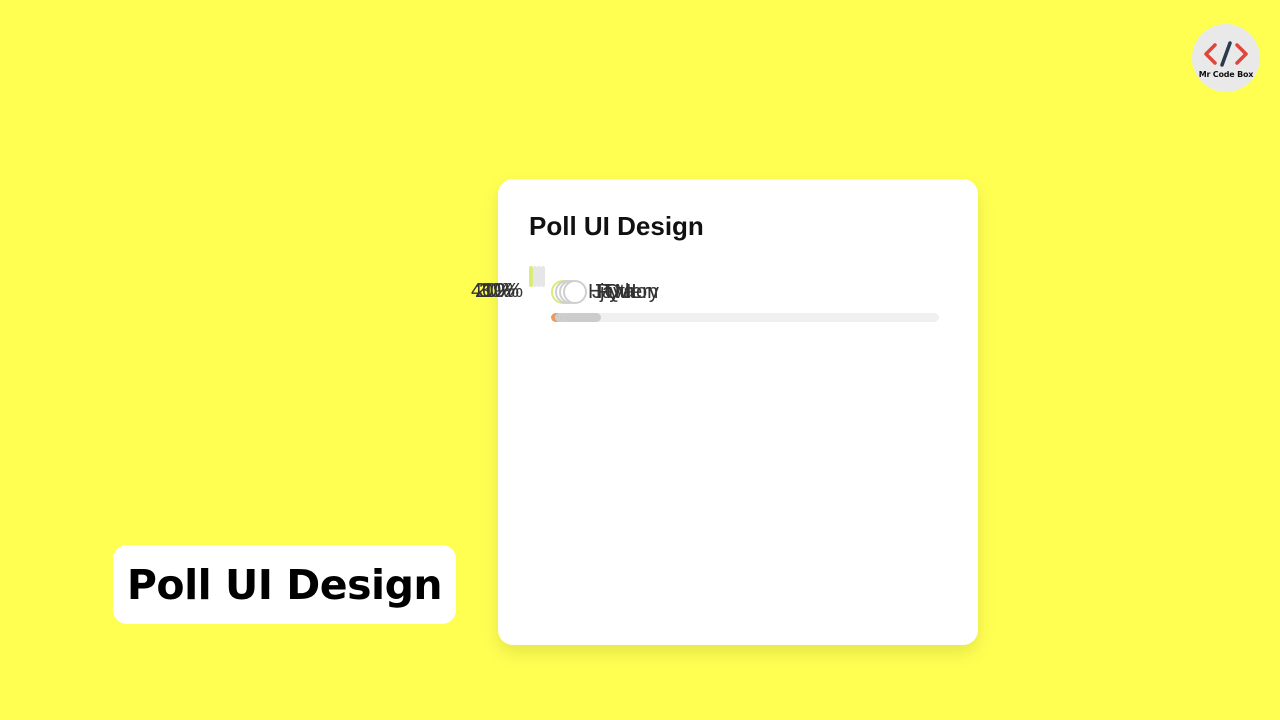 Image resolution: width=1280 pixels, height=720 pixels. I want to click on poll-options: HTML 40% Java 20% Python 30% jQuery 10%, so click(709, 294).